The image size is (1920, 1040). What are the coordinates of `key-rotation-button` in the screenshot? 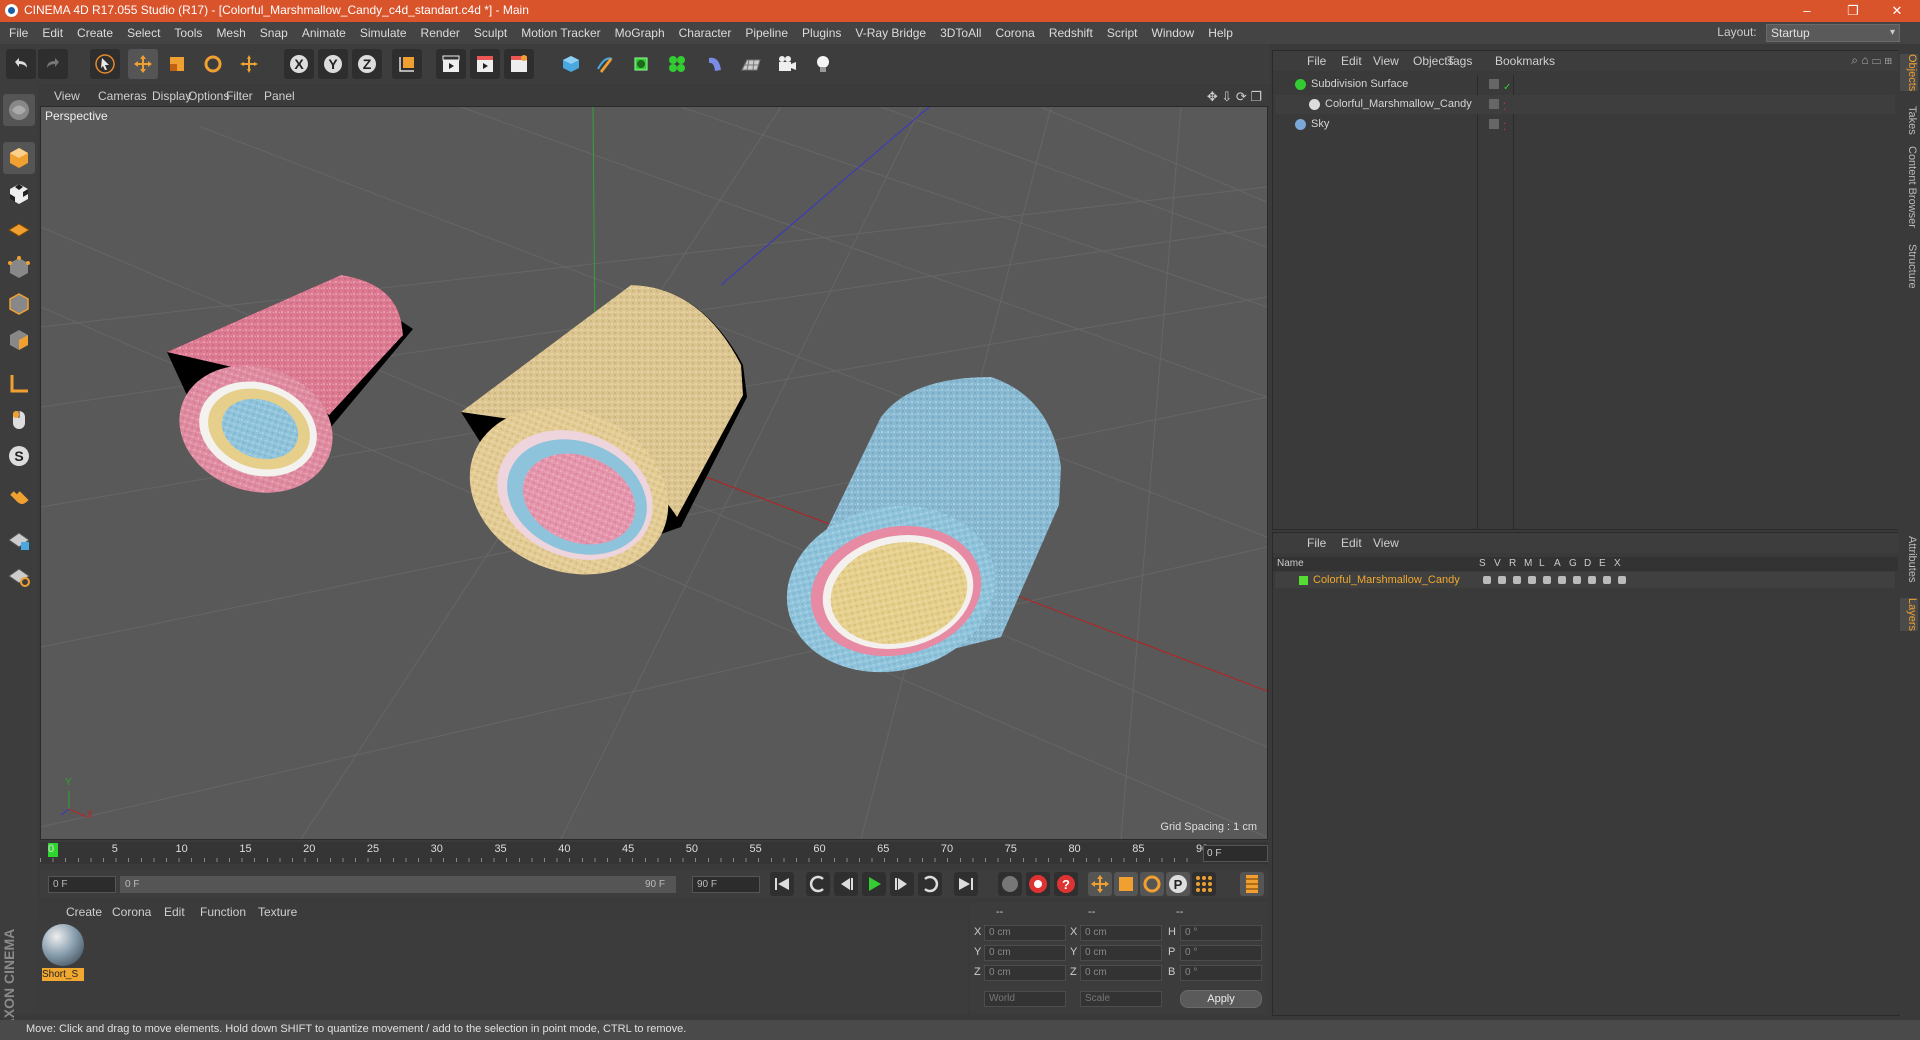 It's located at (1152, 884).